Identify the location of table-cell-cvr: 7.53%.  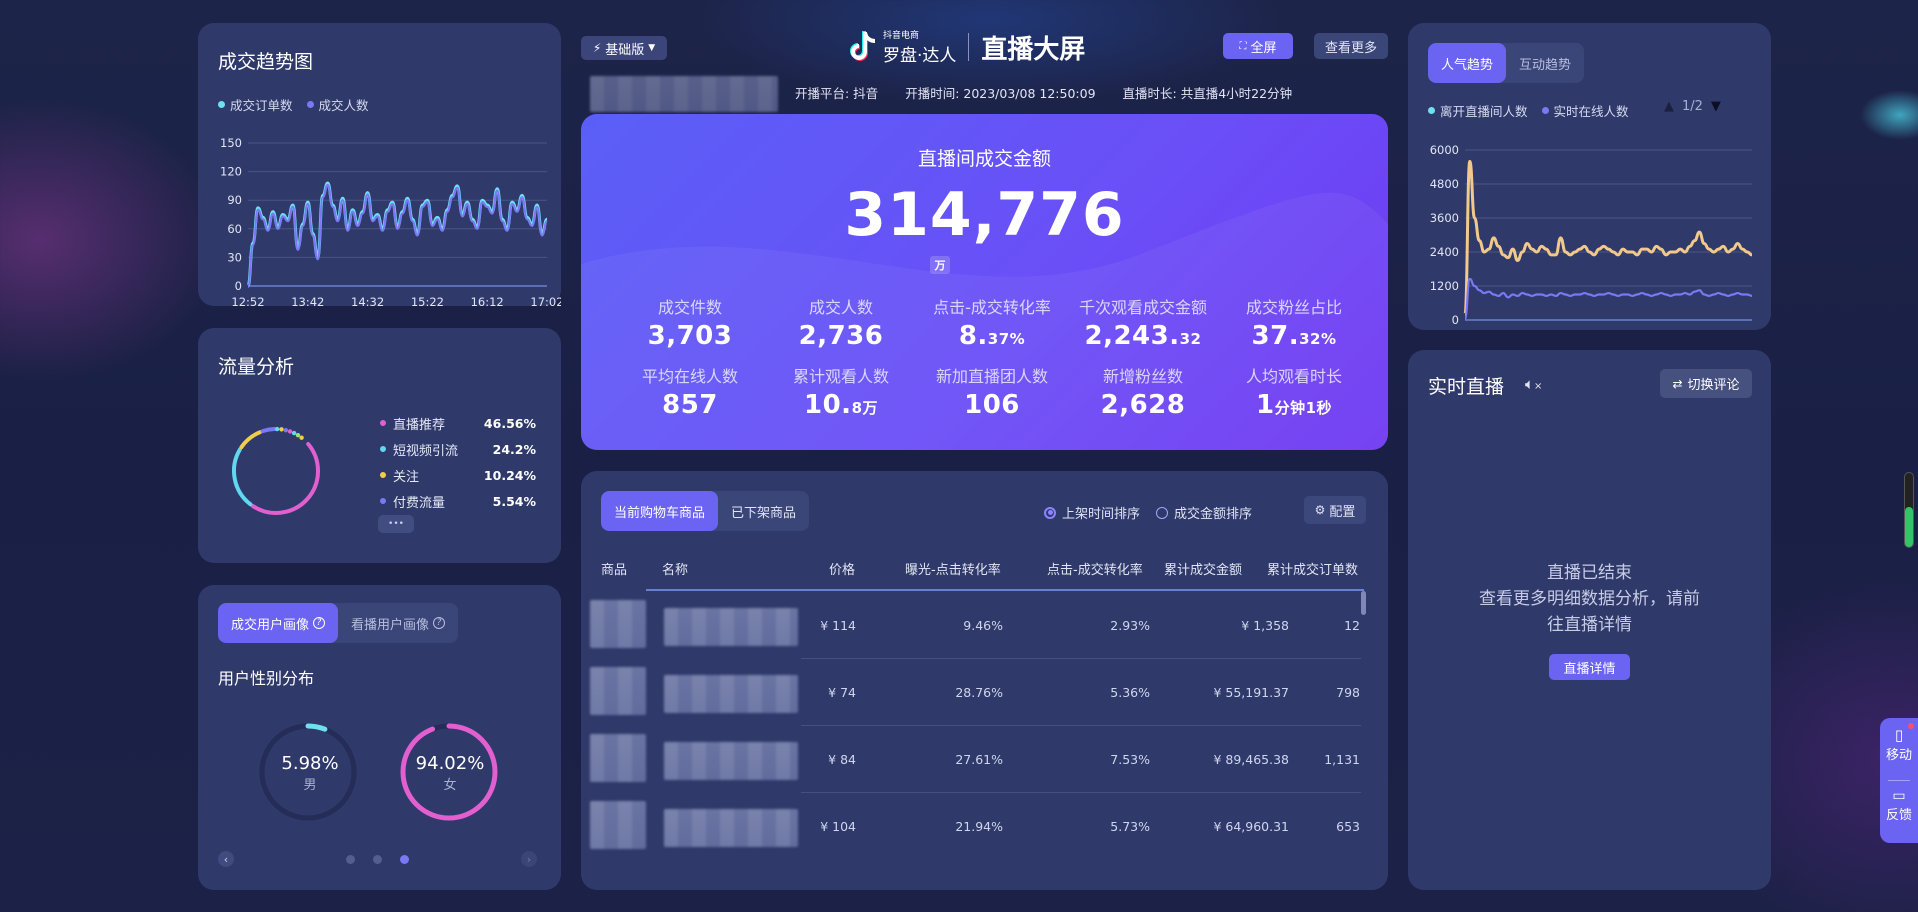
(1130, 759).